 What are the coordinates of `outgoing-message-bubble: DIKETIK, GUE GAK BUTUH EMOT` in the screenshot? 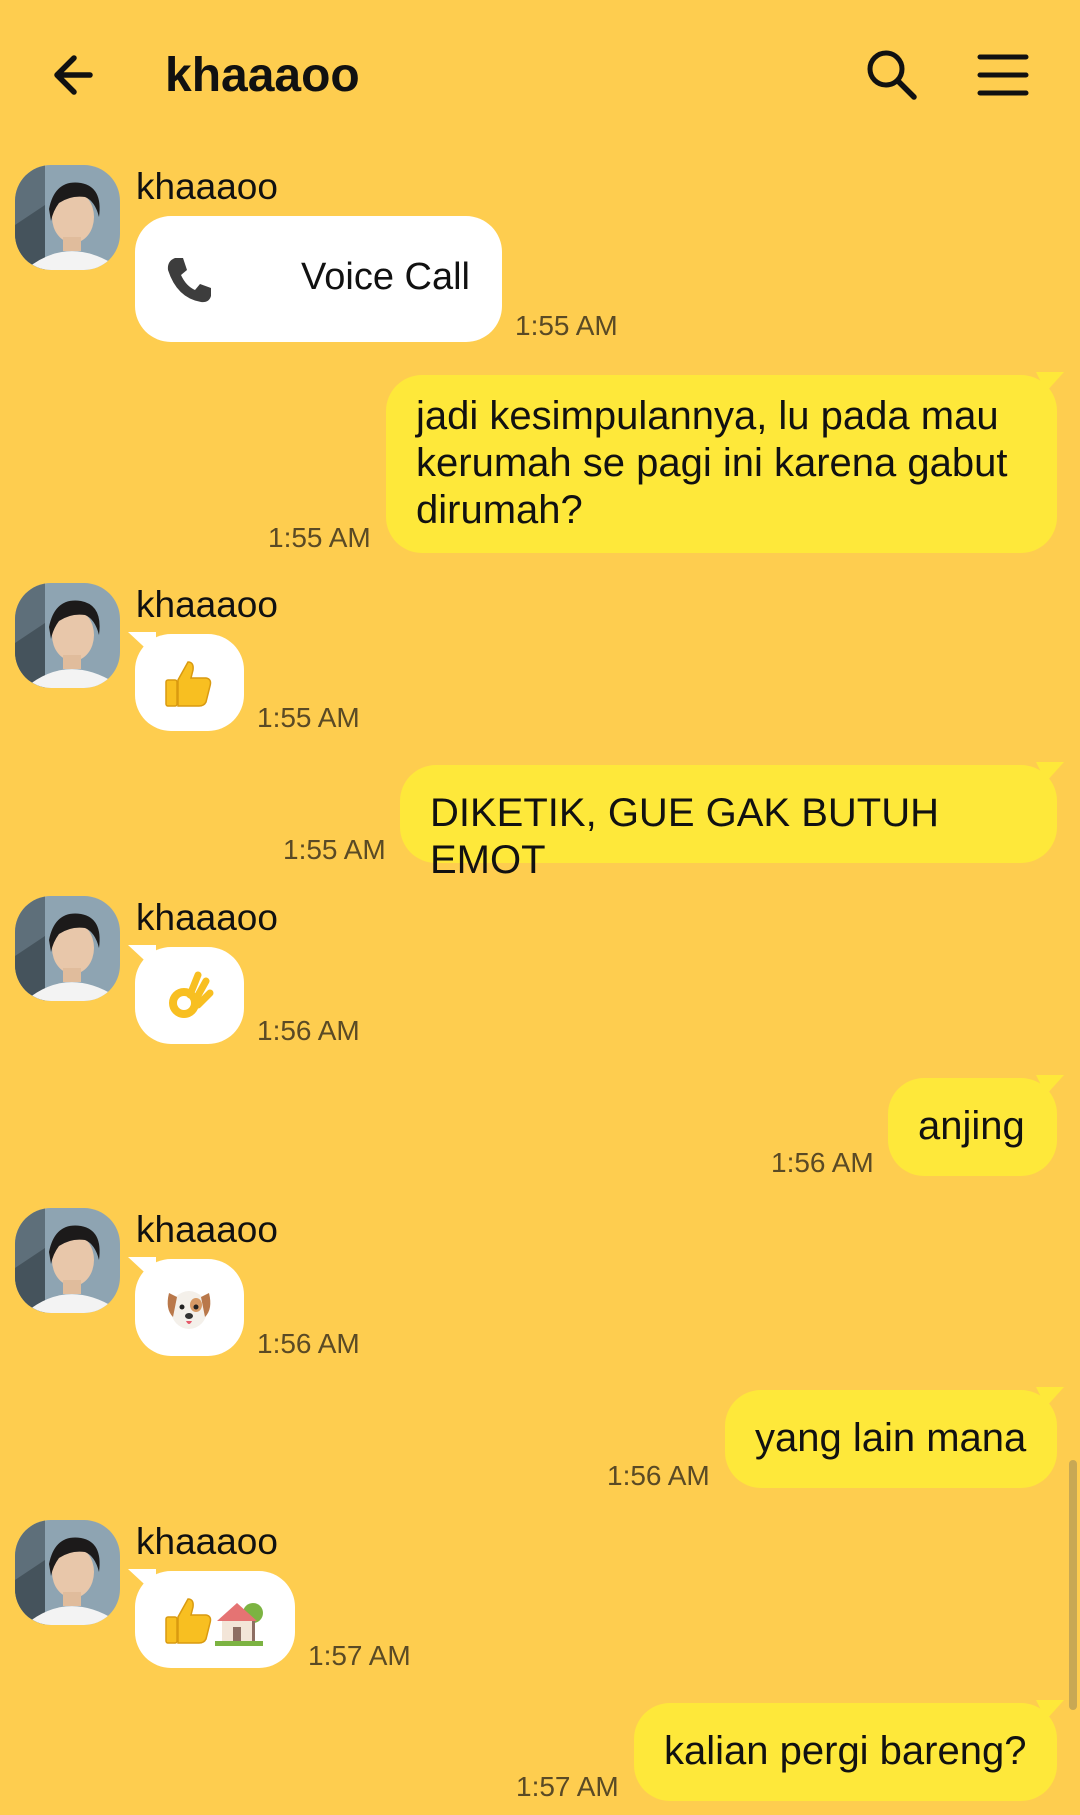 It's located at (728, 823).